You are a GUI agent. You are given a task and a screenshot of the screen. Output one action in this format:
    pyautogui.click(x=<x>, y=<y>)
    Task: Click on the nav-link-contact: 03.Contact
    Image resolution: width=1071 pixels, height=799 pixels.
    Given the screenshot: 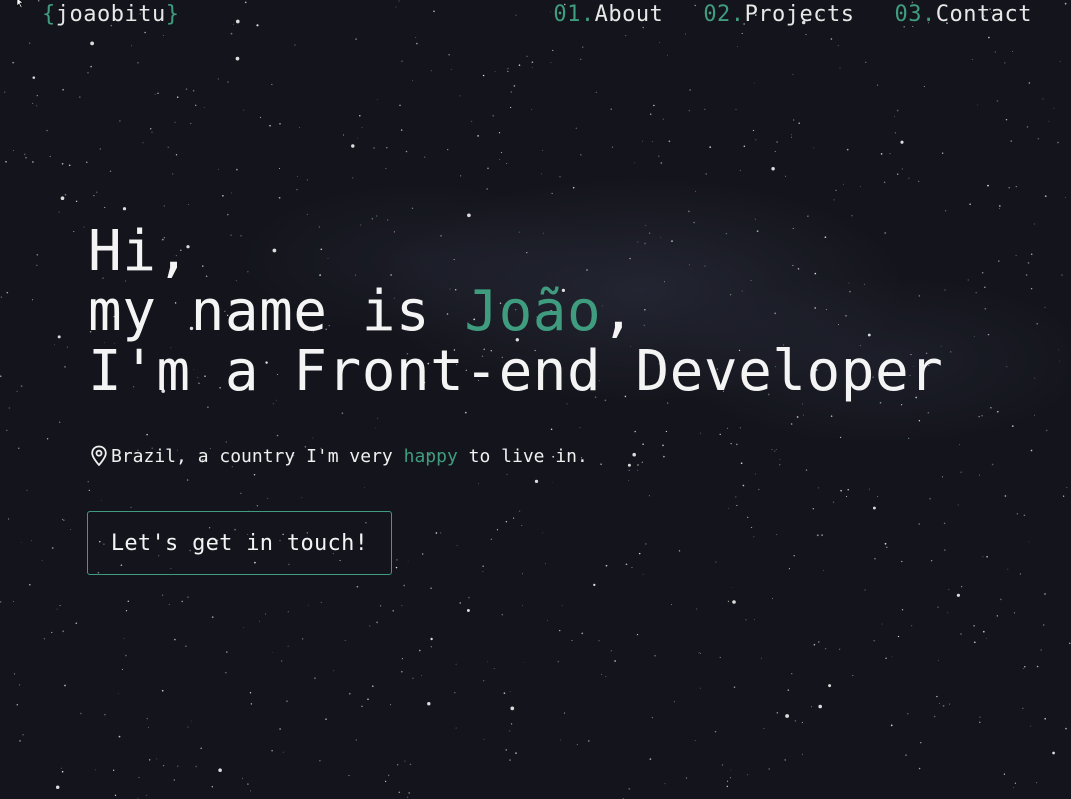 What is the action you would take?
    pyautogui.click(x=963, y=14)
    